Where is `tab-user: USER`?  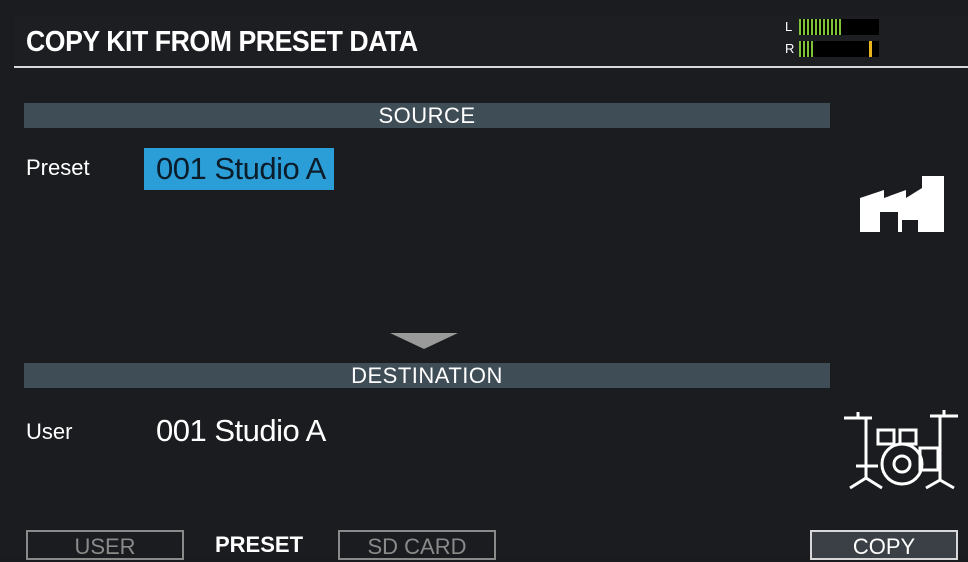 tab-user: USER is located at coordinates (105, 545).